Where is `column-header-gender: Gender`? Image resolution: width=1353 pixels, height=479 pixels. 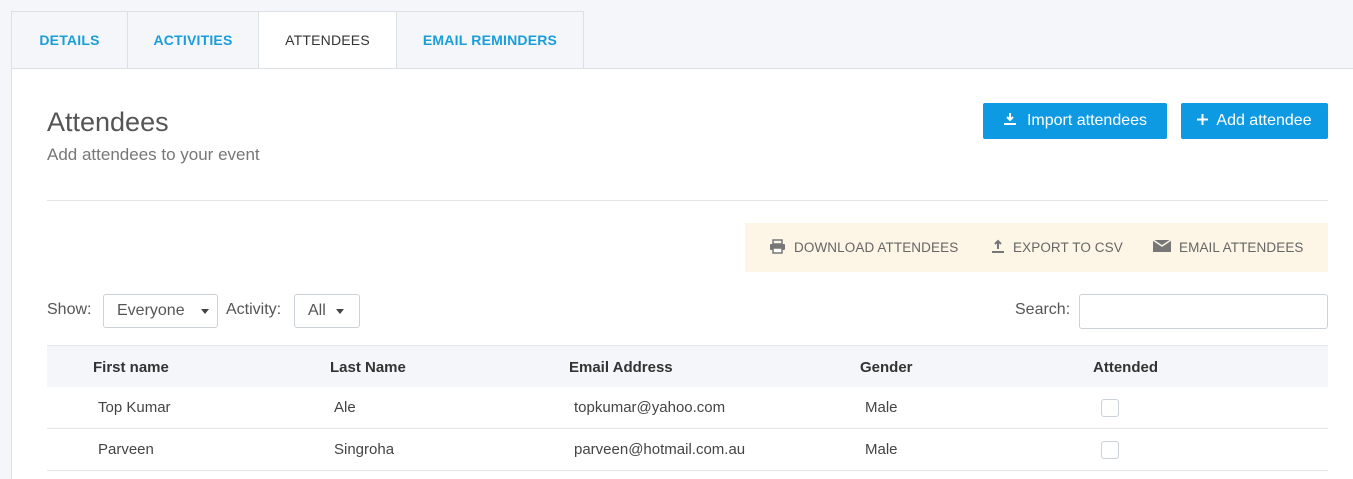
column-header-gender: Gender is located at coordinates (886, 367).